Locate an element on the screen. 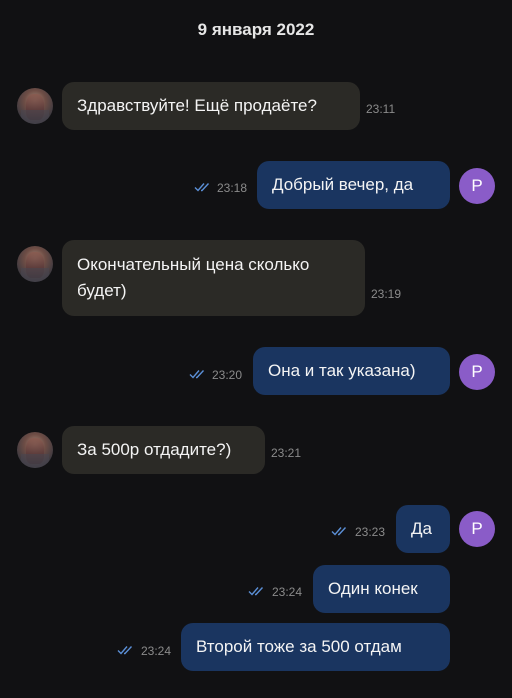  message-text: Добрый вечер, да is located at coordinates (343, 184).